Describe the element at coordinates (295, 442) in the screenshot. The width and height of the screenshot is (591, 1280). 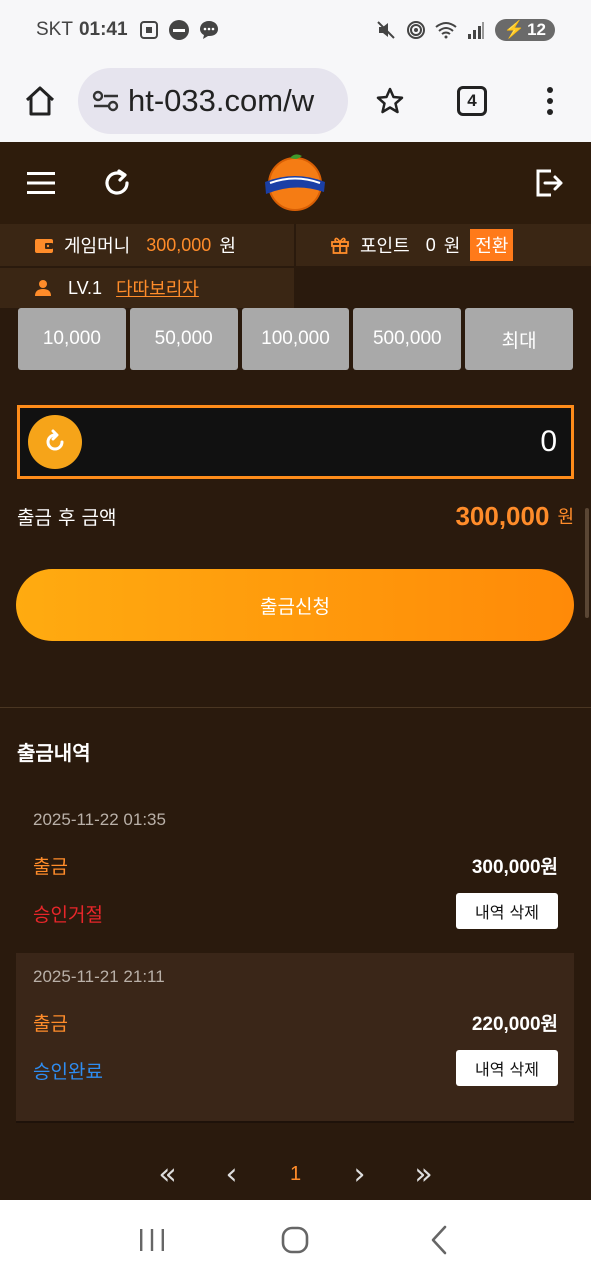
I see `withdraw-amount-field: 0` at that location.